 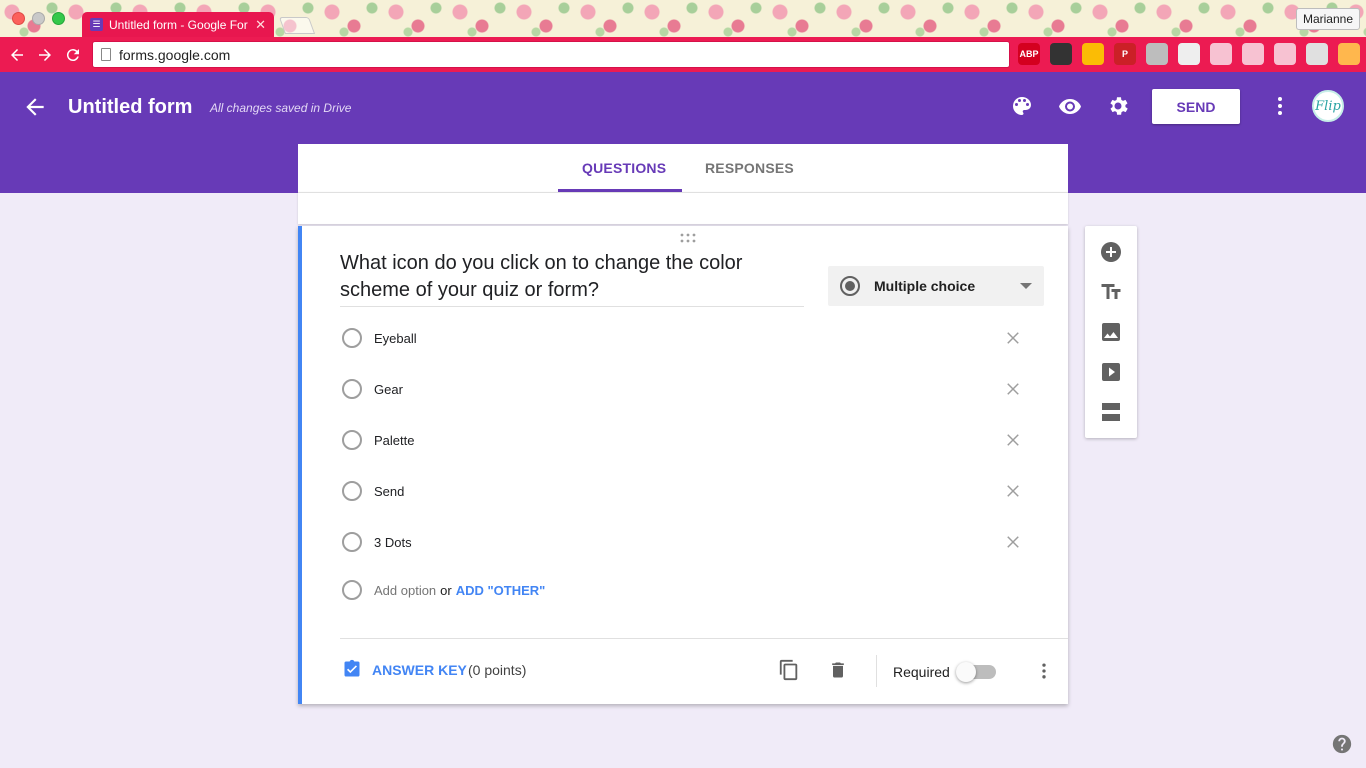 What do you see at coordinates (551, 54) in the screenshot?
I see `address-bar: forms.google.com` at bounding box center [551, 54].